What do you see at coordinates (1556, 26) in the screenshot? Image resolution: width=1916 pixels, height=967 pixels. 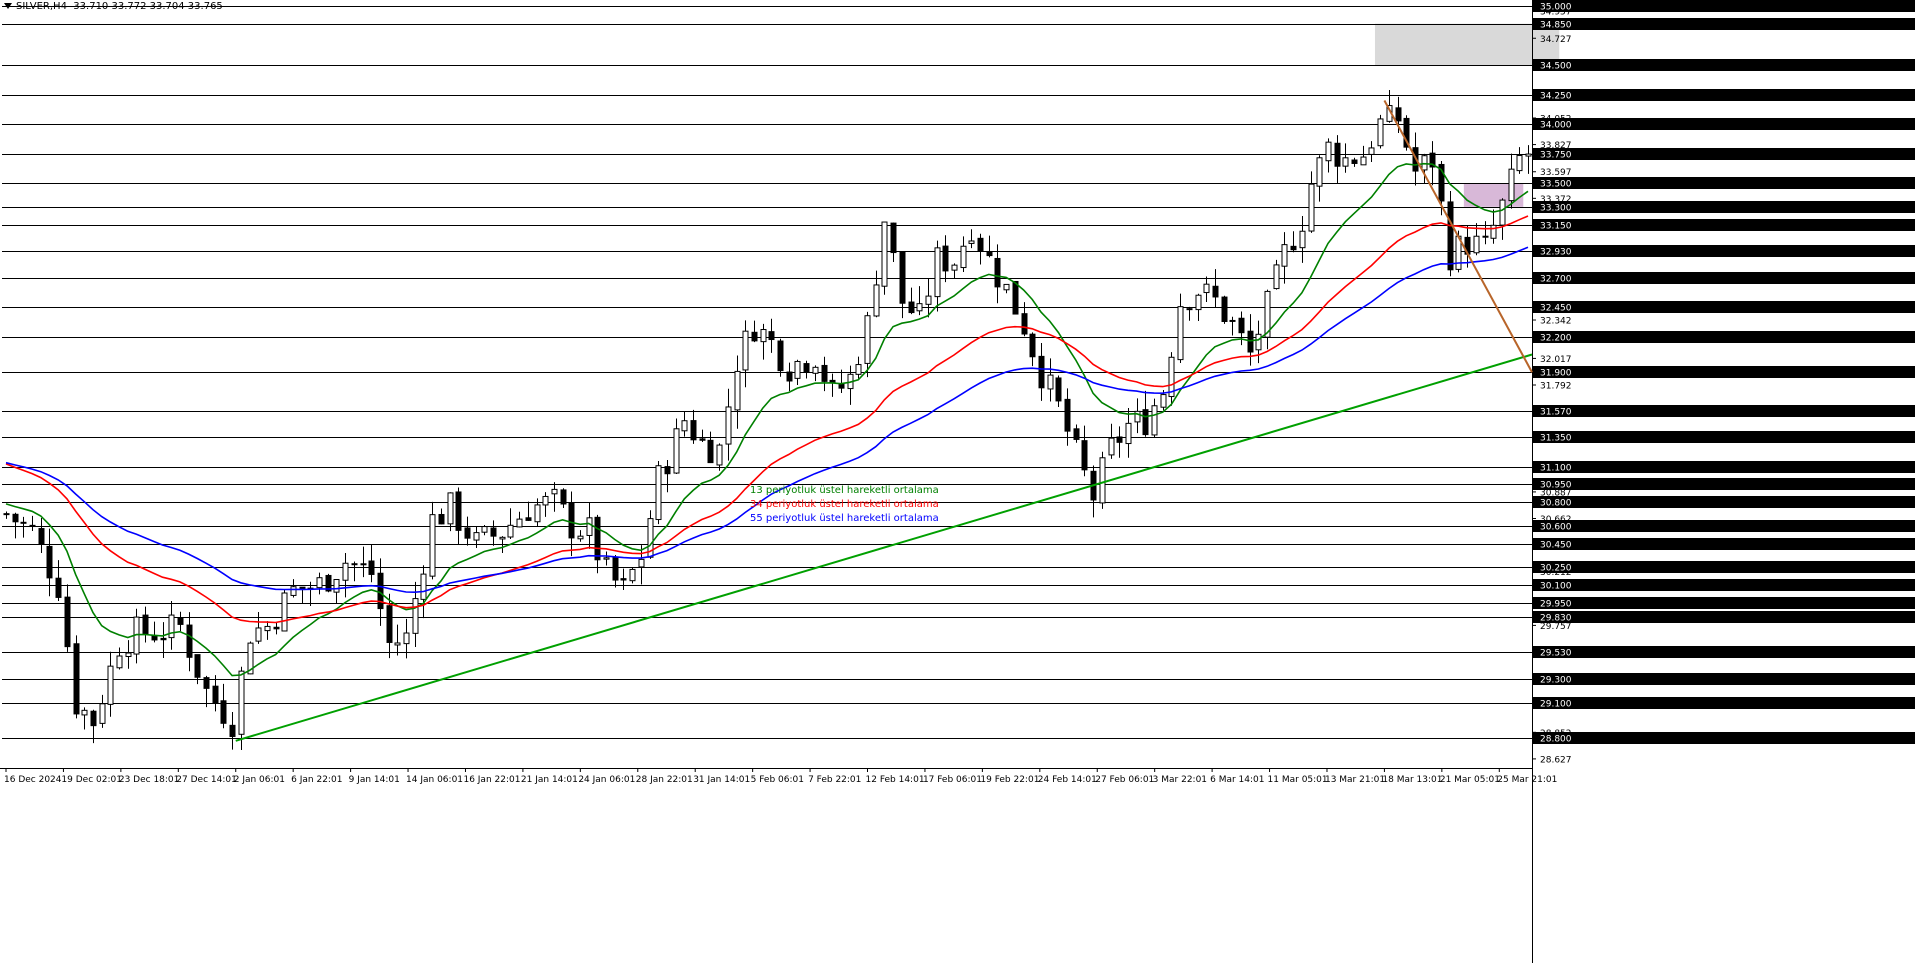 I see `level-price-label: 34.850` at bounding box center [1556, 26].